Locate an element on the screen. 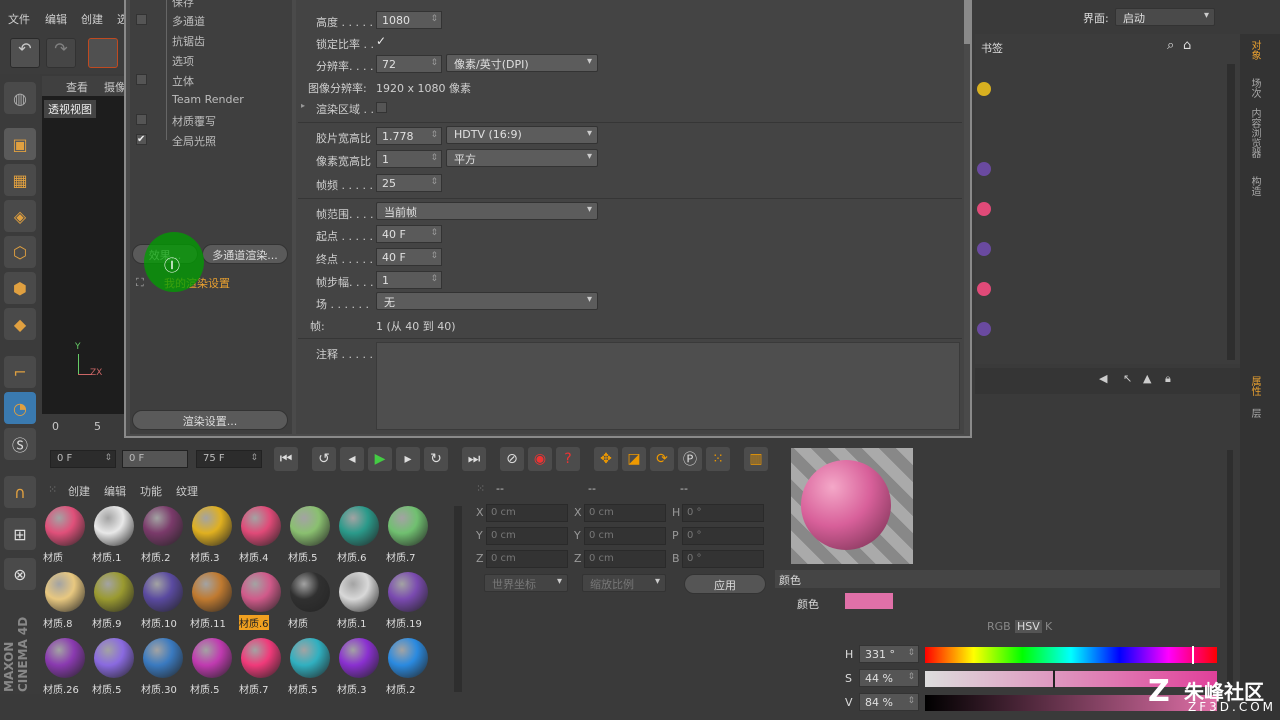  live-selection-icon is located at coordinates (103, 53).